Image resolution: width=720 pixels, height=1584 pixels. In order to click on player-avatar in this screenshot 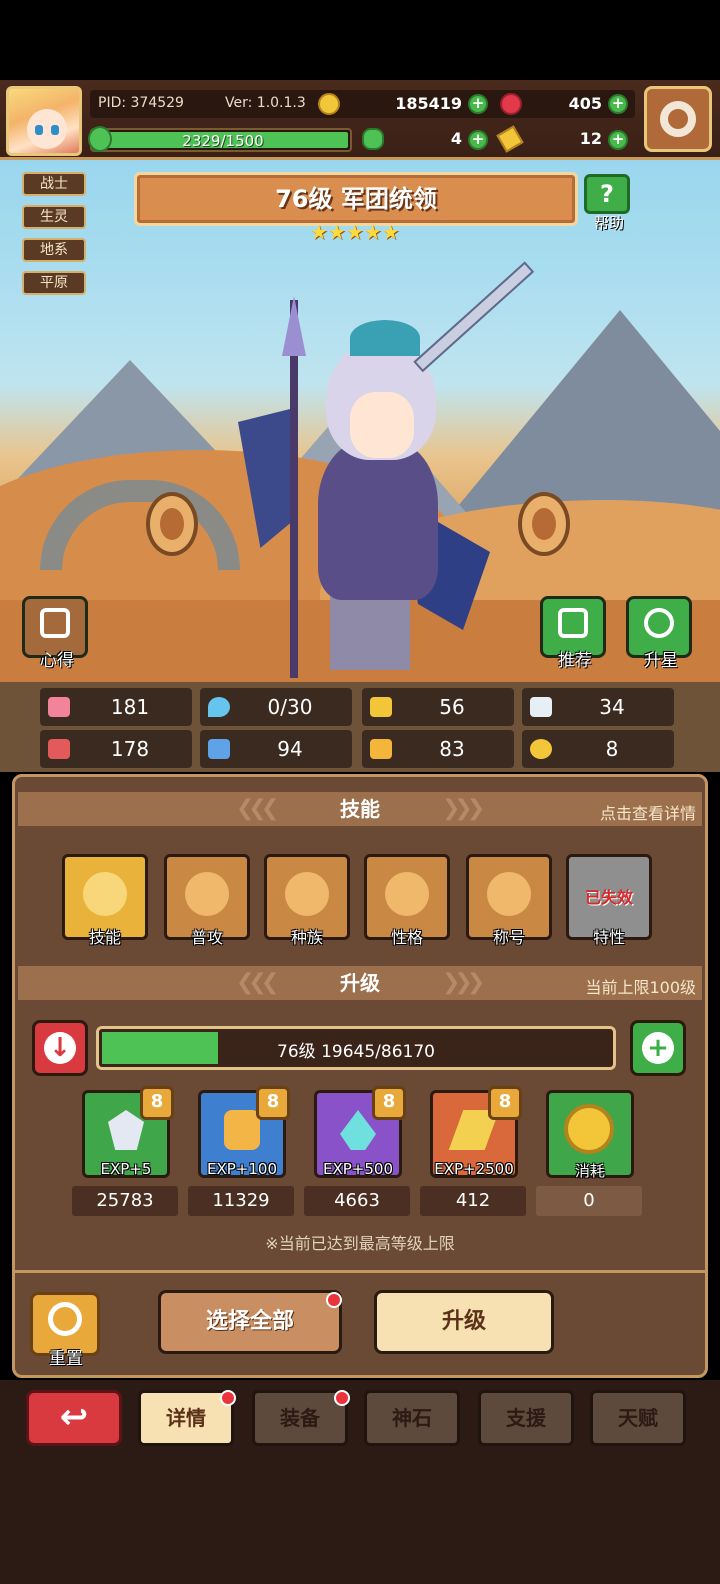, I will do `click(44, 121)`.